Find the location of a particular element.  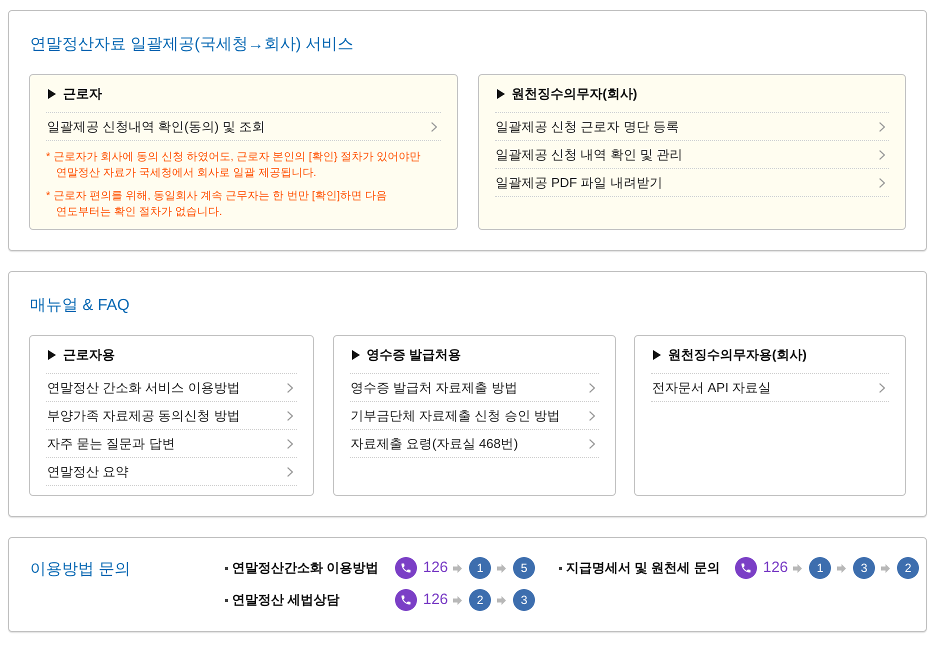

menu-link: 일괄제공 신청내역 확인(동의) 및 조회 is located at coordinates (243, 127).